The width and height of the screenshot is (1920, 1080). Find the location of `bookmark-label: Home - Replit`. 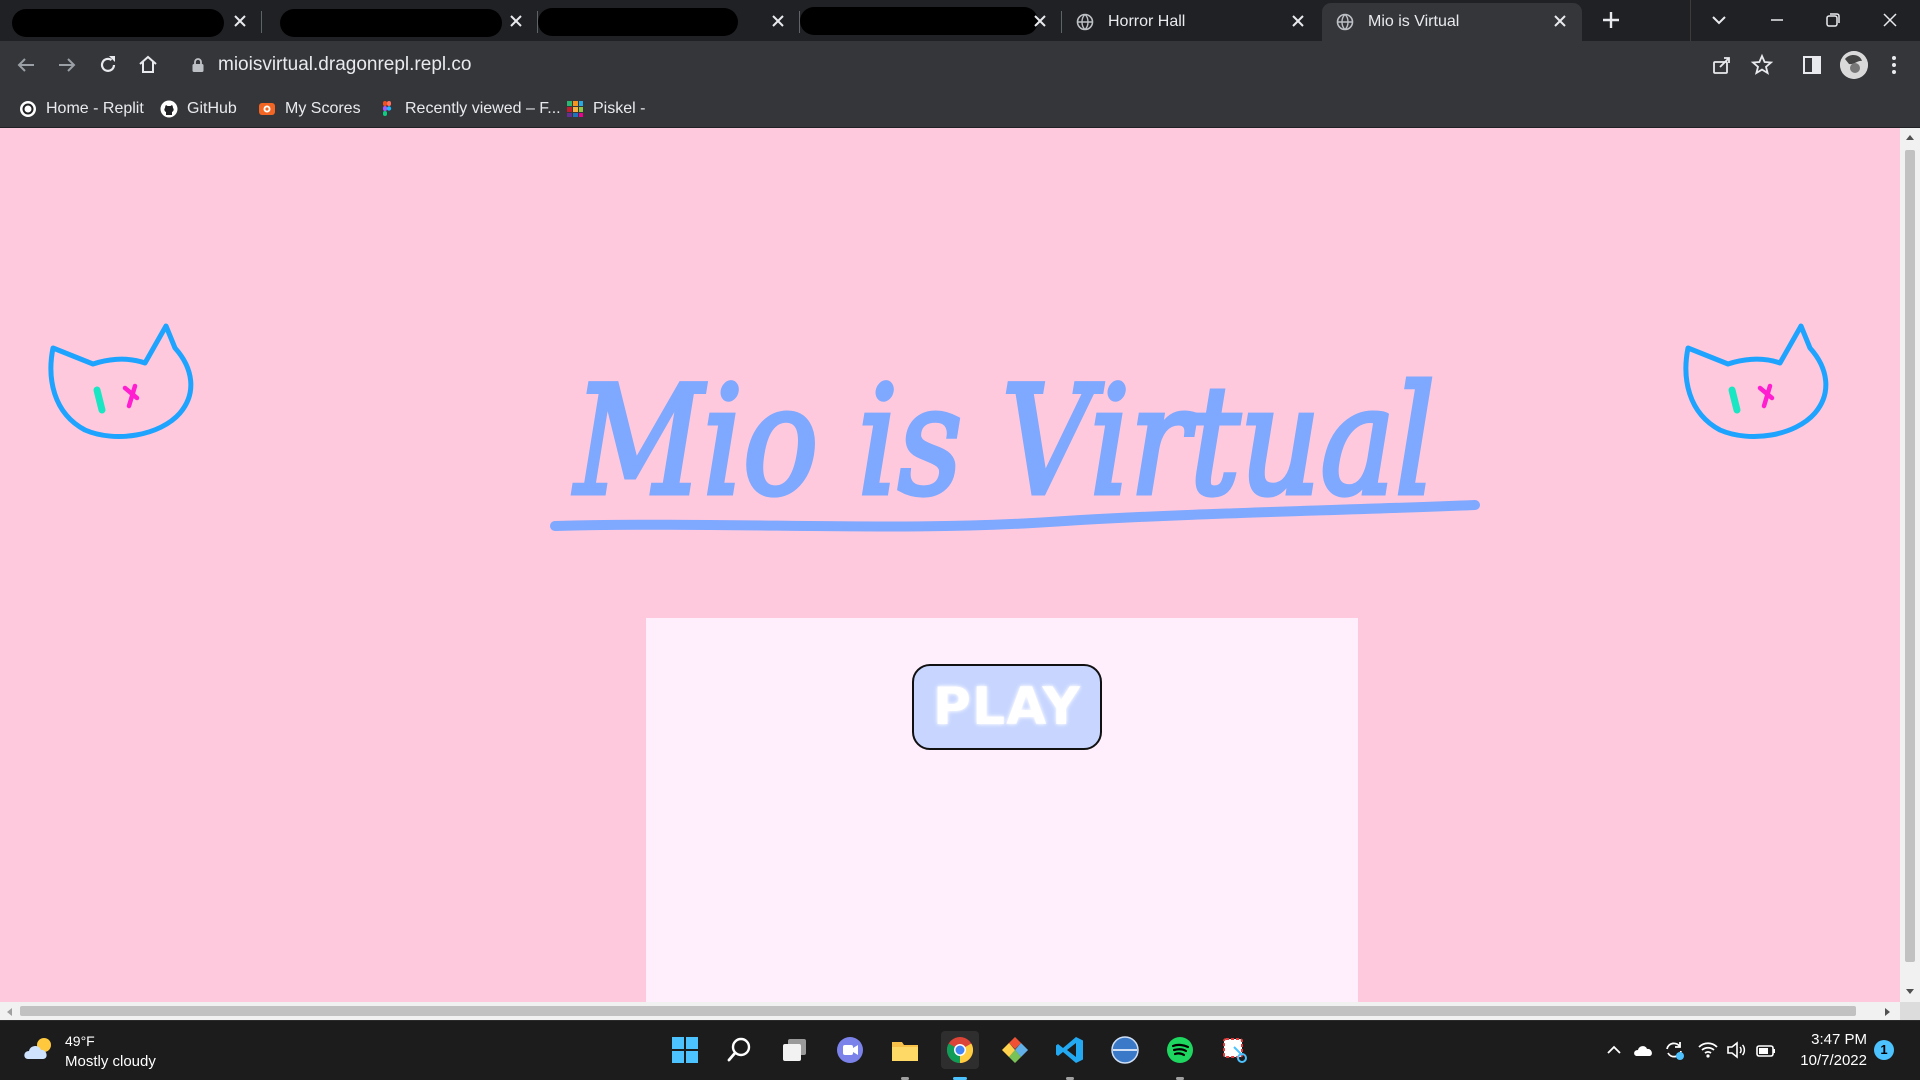

bookmark-label: Home - Replit is located at coordinates (95, 108).